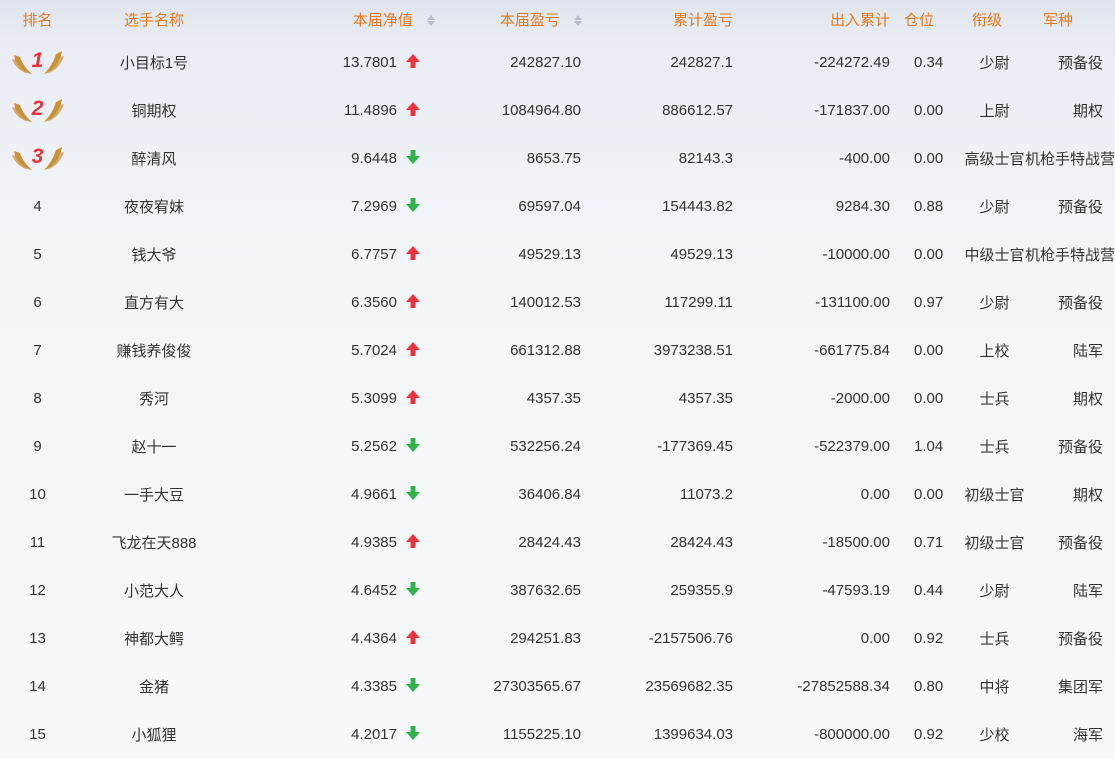 The width and height of the screenshot is (1115, 759). What do you see at coordinates (338, 19) in the screenshot?
I see `header-nav: 本届净值` at bounding box center [338, 19].